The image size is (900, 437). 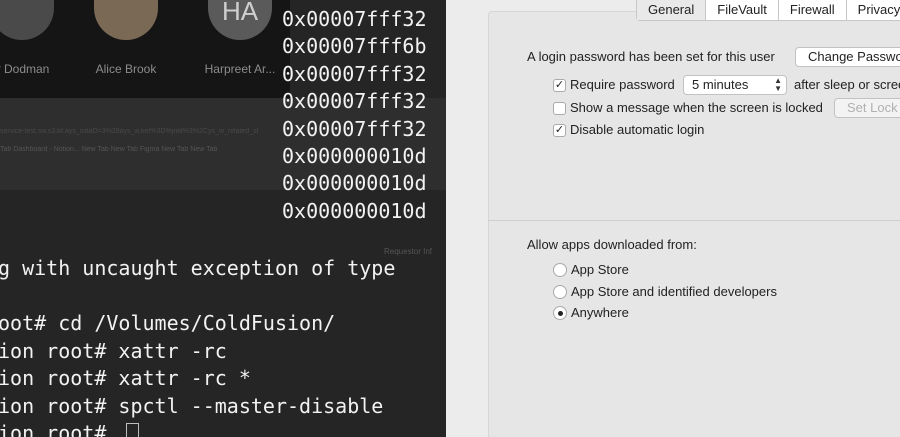 I want to click on radio-anywhere-label: Anywhere, so click(x=600, y=312).